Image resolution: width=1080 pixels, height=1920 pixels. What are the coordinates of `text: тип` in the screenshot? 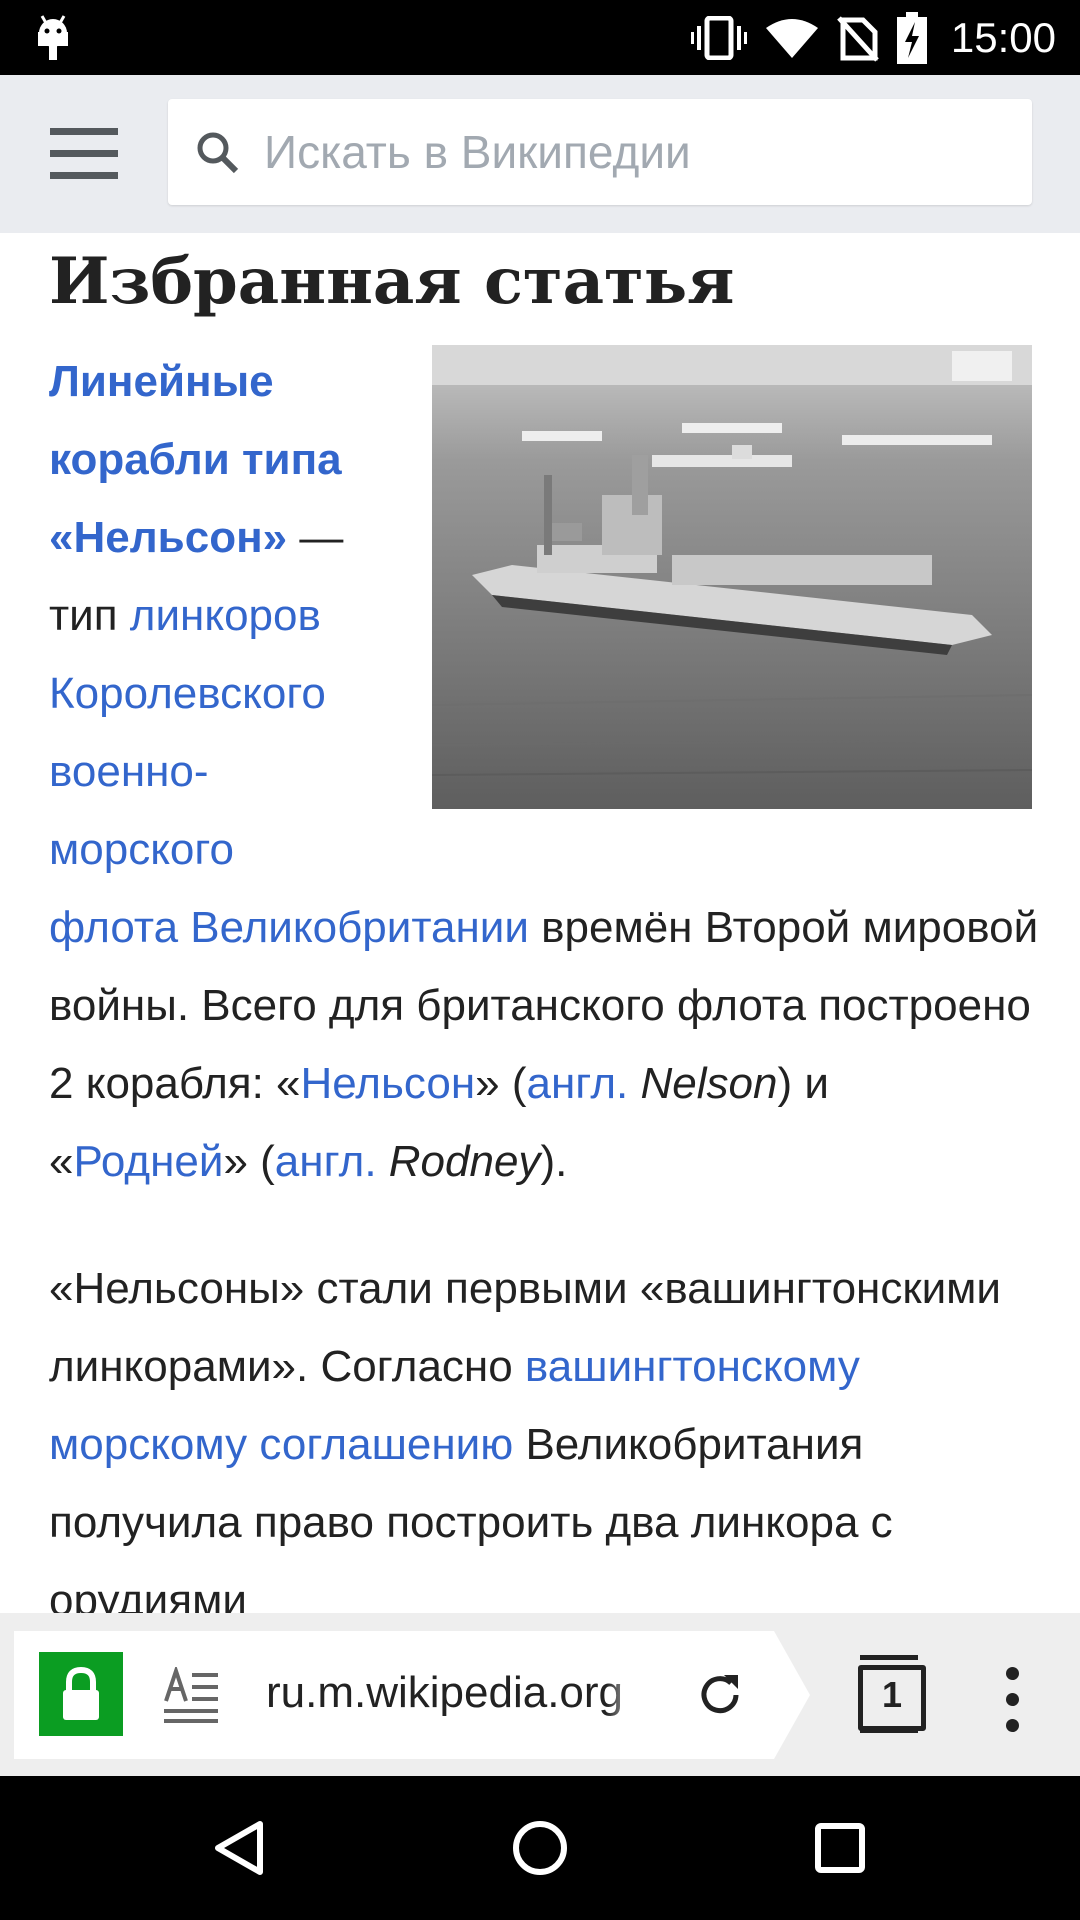 It's located at (89, 615).